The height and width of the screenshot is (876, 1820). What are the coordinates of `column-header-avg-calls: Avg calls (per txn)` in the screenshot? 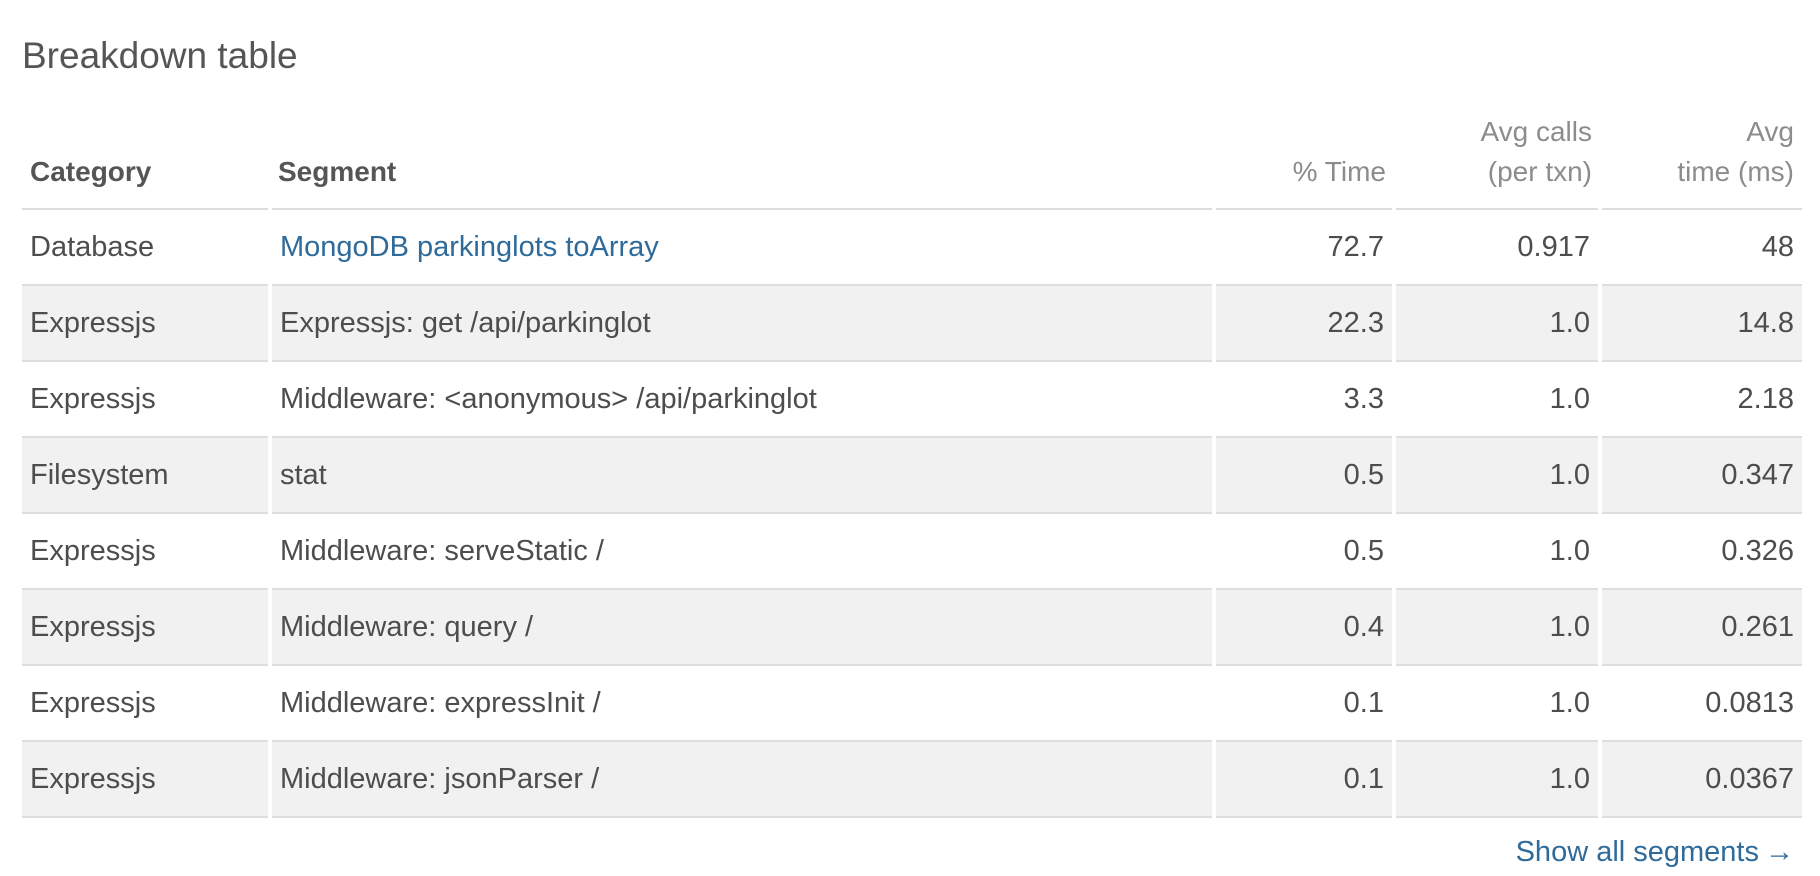 It's located at (1497, 161).